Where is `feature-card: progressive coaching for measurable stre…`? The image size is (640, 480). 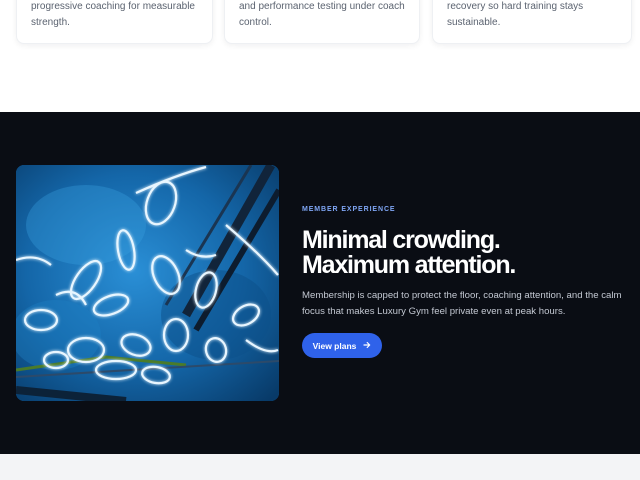 feature-card: progressive coaching for measurable stre… is located at coordinates (114, 22).